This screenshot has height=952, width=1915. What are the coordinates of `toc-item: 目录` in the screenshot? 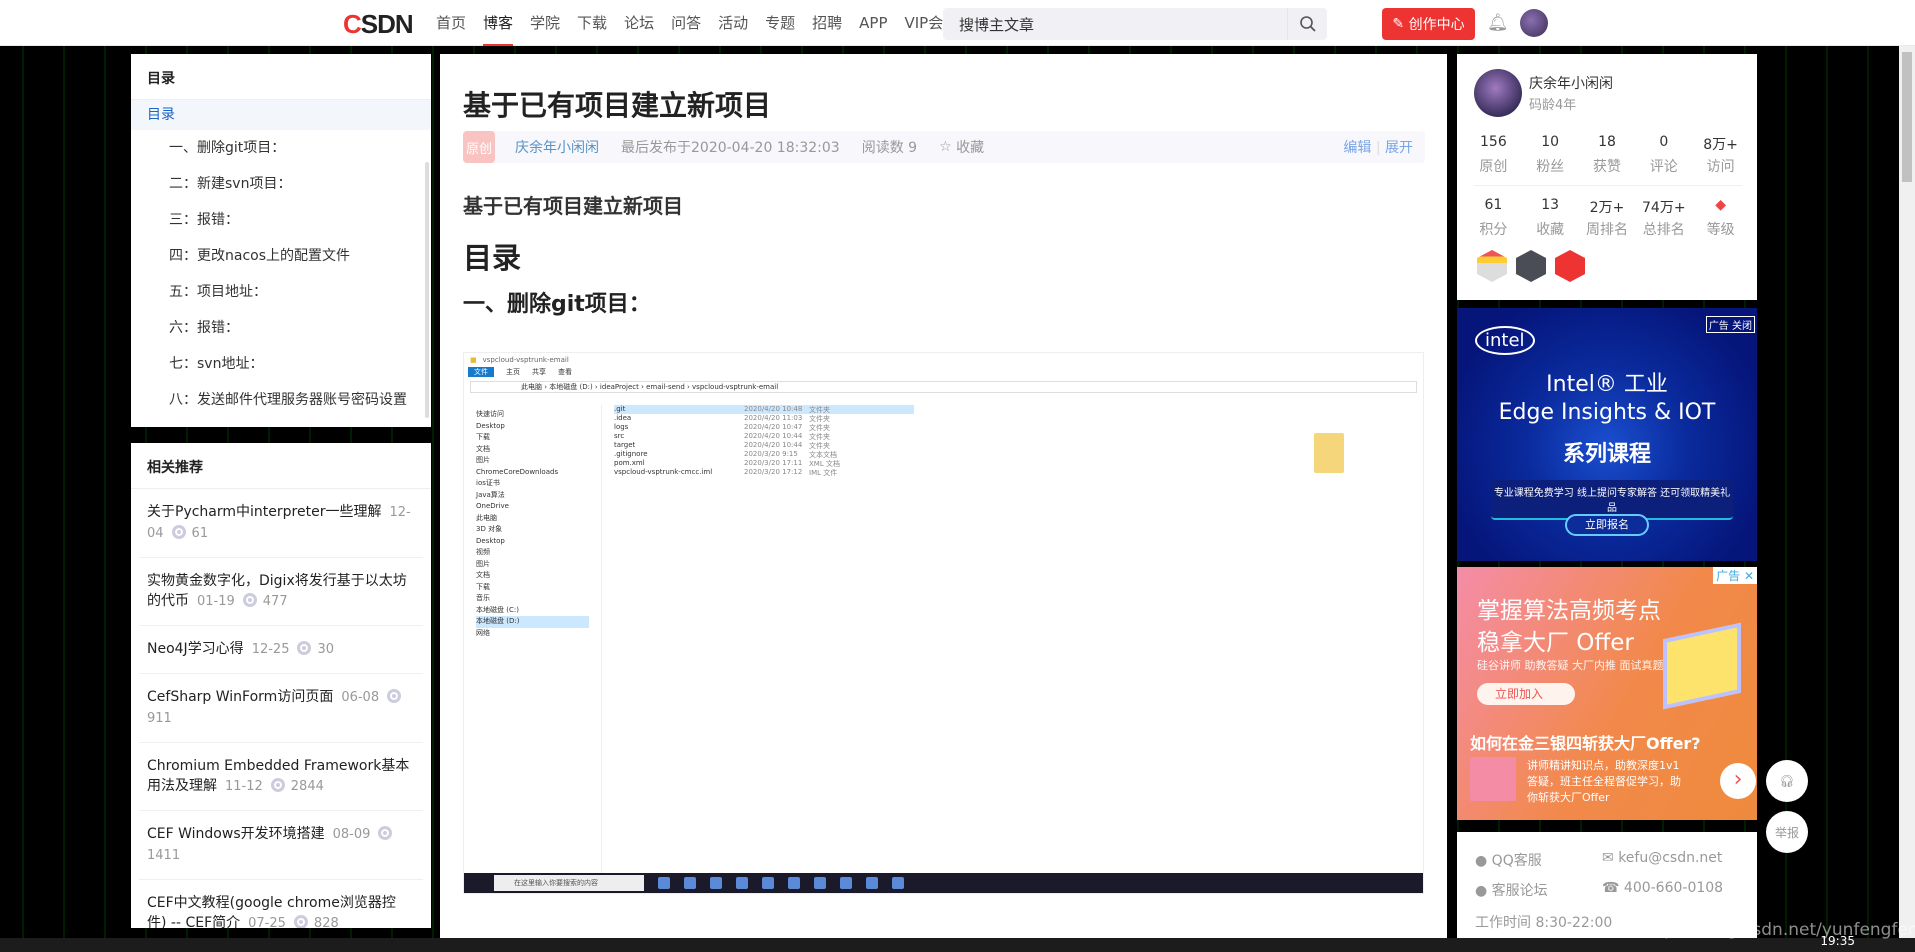 It's located at (281, 115).